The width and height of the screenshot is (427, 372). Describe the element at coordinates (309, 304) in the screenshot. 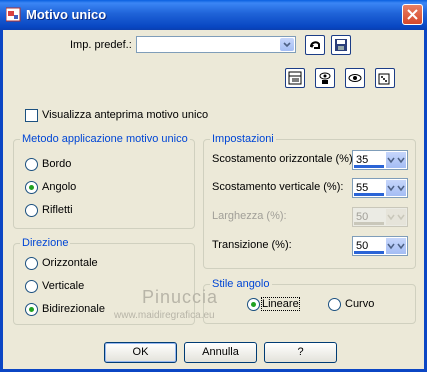

I see `corner-group` at that location.